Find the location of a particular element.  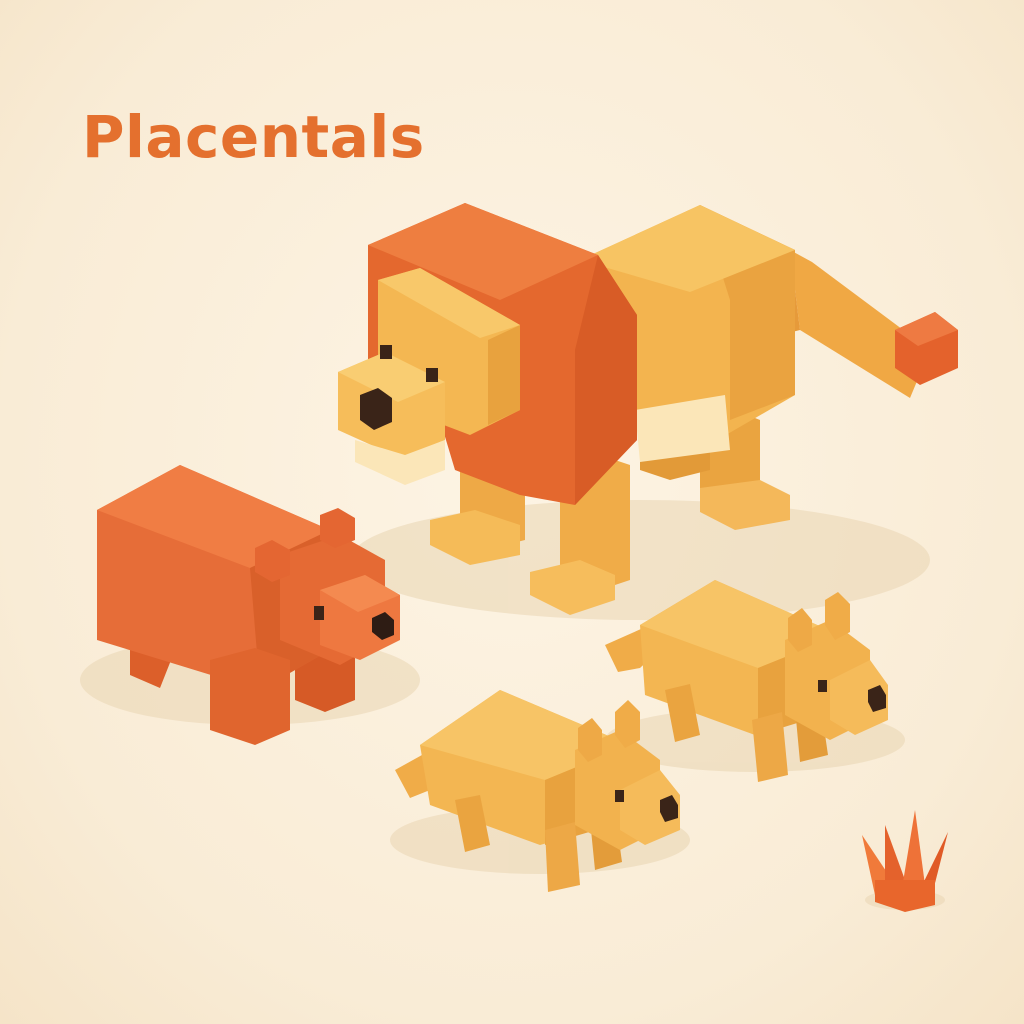

cub-back-eye is located at coordinates (822, 686).